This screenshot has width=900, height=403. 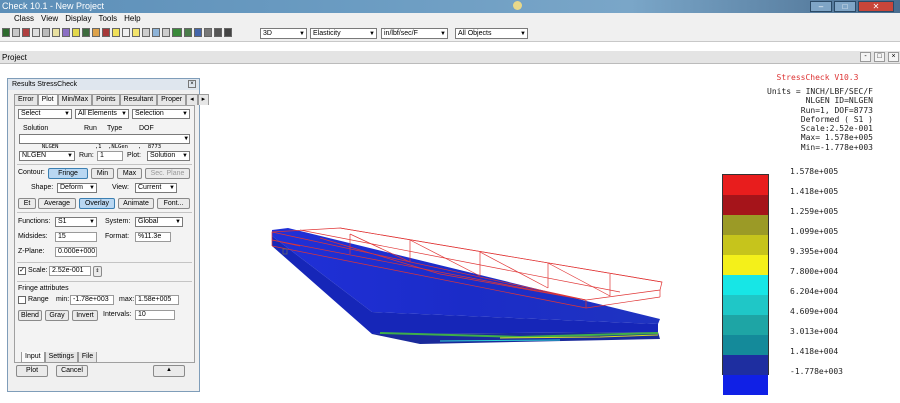 What do you see at coordinates (865, 57) in the screenshot?
I see `project-minimize-button: -` at bounding box center [865, 57].